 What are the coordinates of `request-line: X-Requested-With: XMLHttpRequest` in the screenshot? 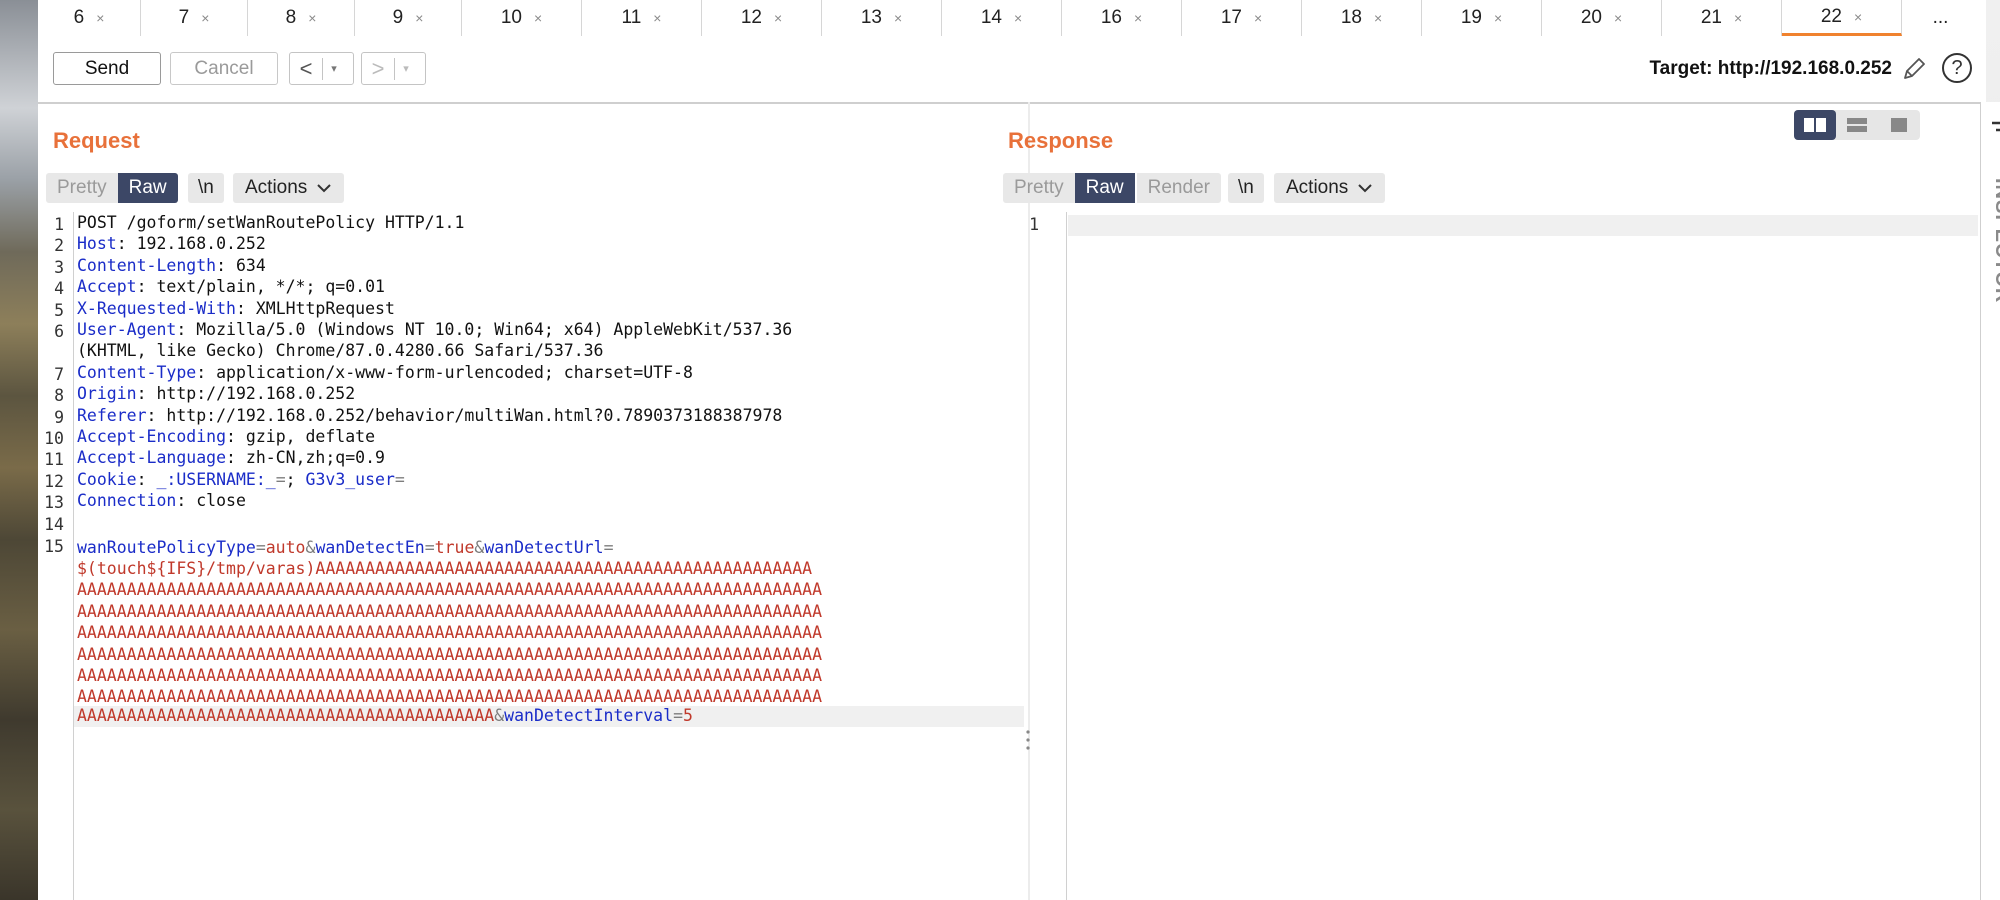 It's located at (236, 308).